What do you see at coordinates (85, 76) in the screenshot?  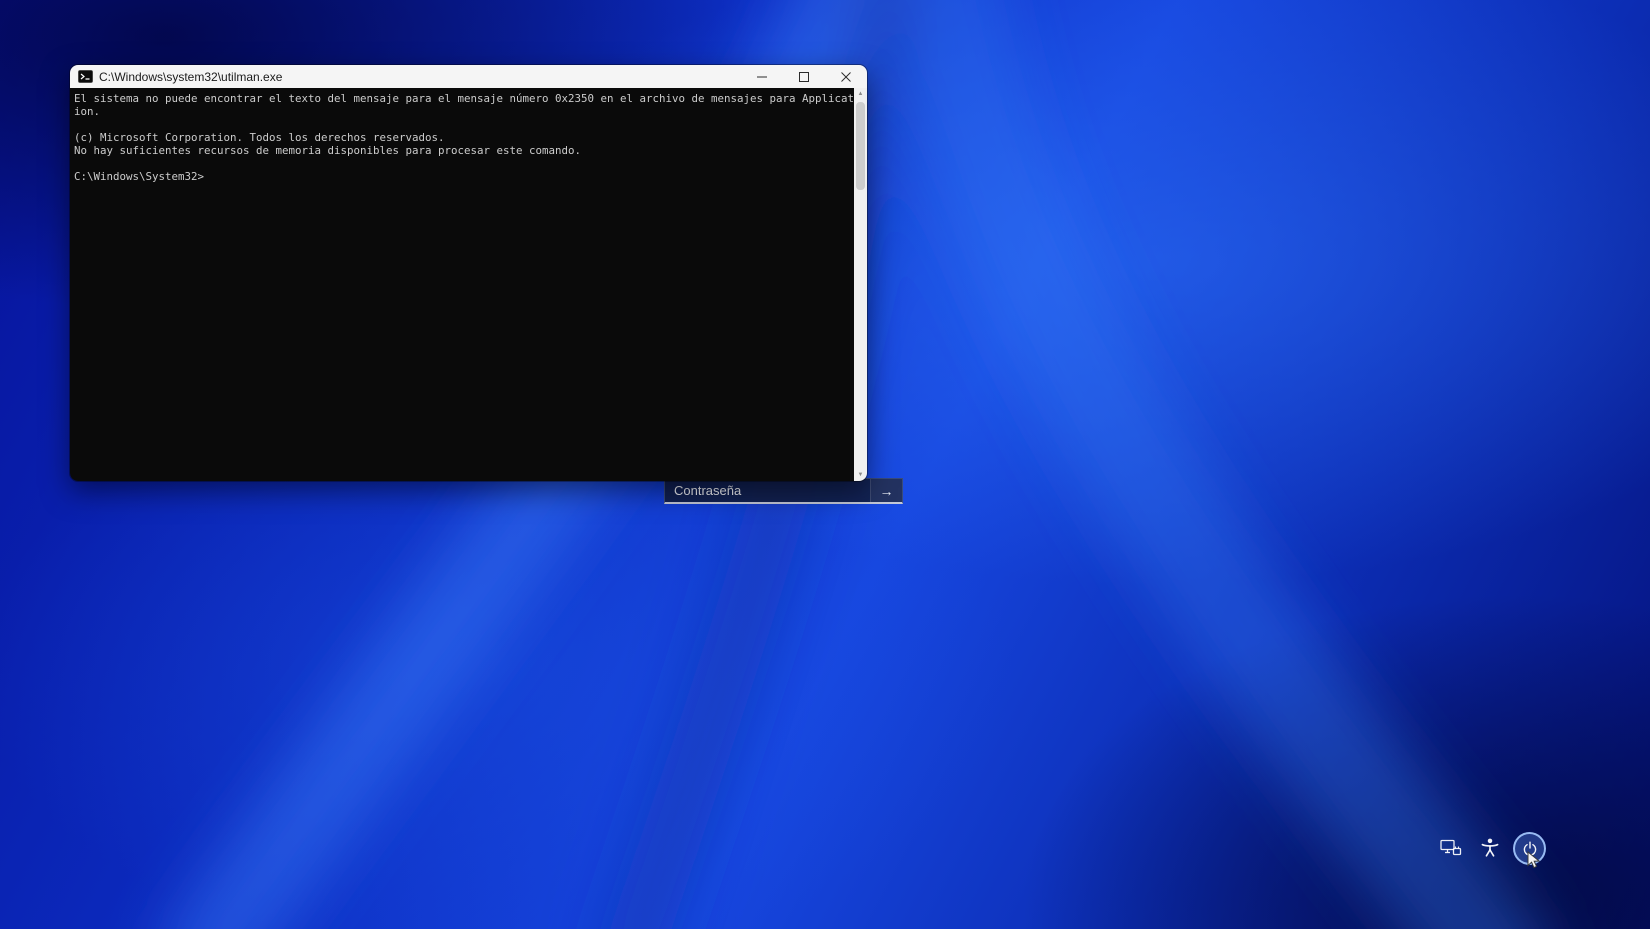 I see `cmd-icon` at bounding box center [85, 76].